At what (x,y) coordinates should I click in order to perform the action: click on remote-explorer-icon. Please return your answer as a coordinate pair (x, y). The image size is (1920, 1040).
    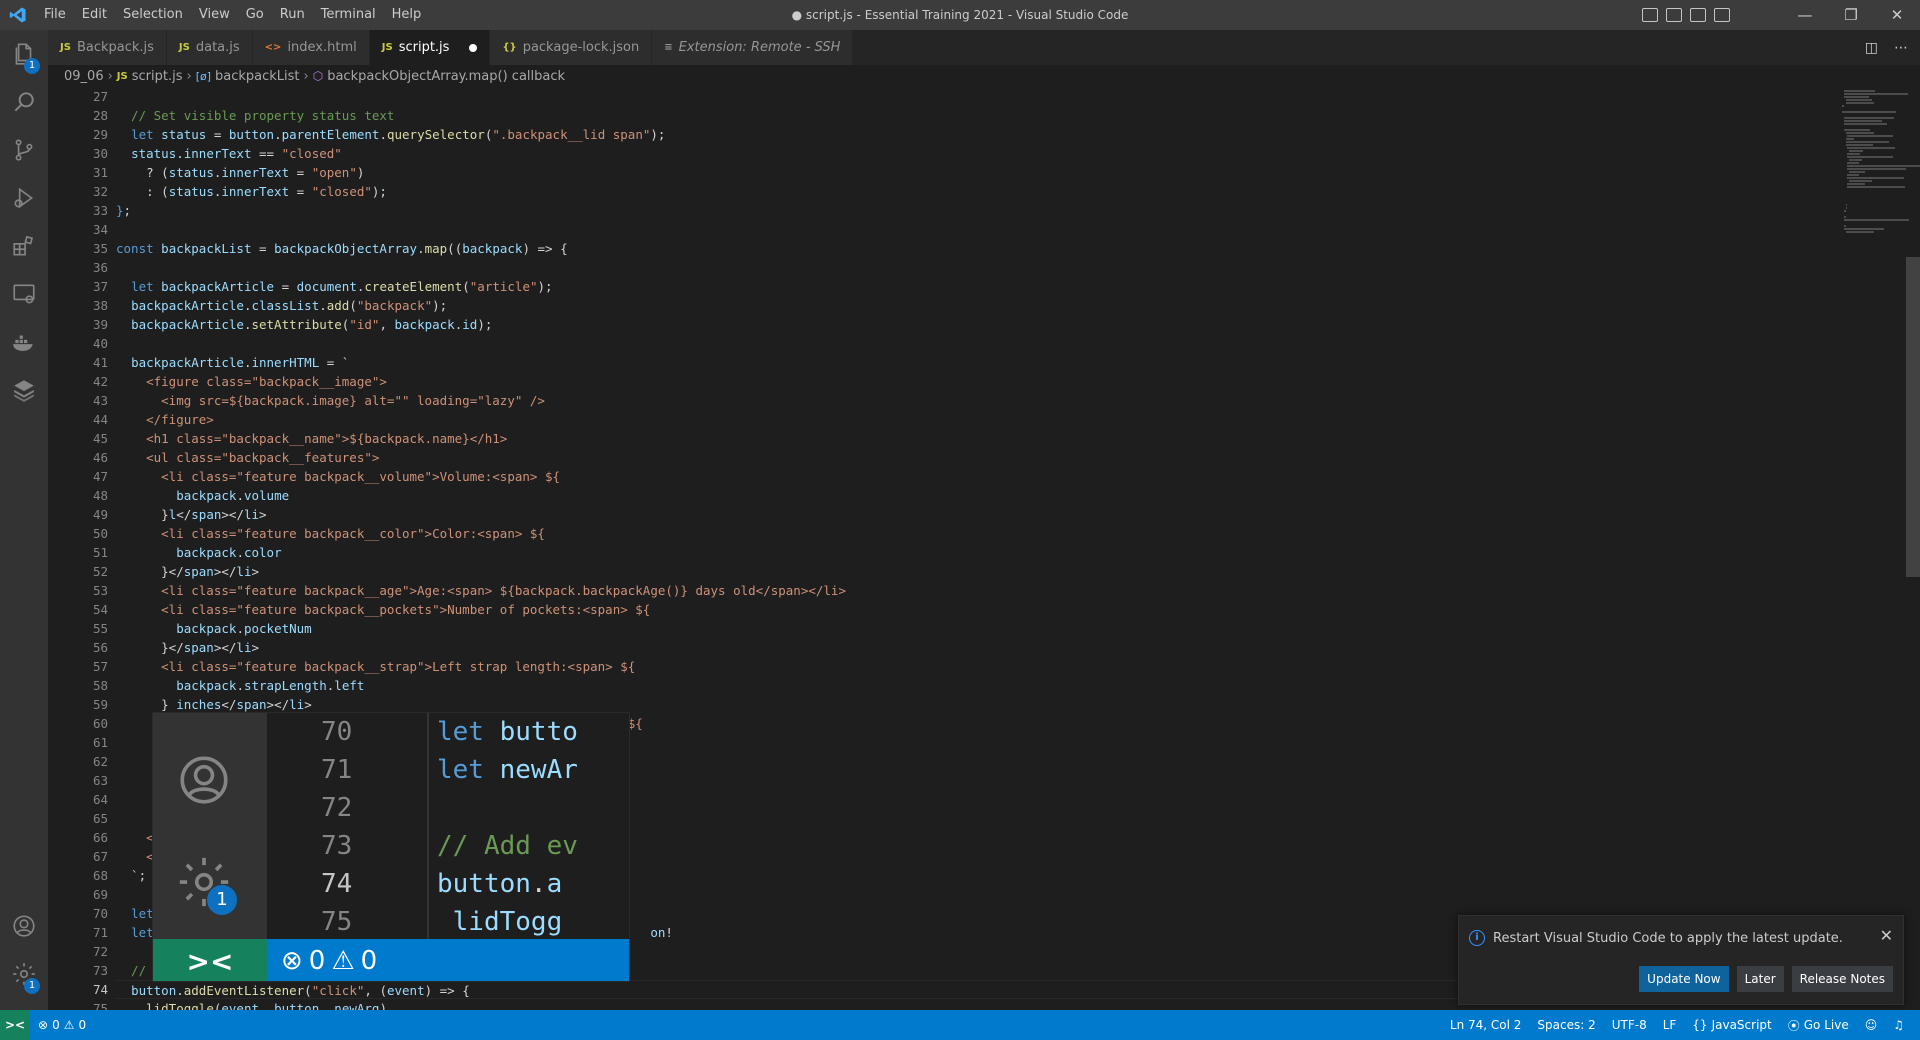
    Looking at the image, I should click on (24, 294).